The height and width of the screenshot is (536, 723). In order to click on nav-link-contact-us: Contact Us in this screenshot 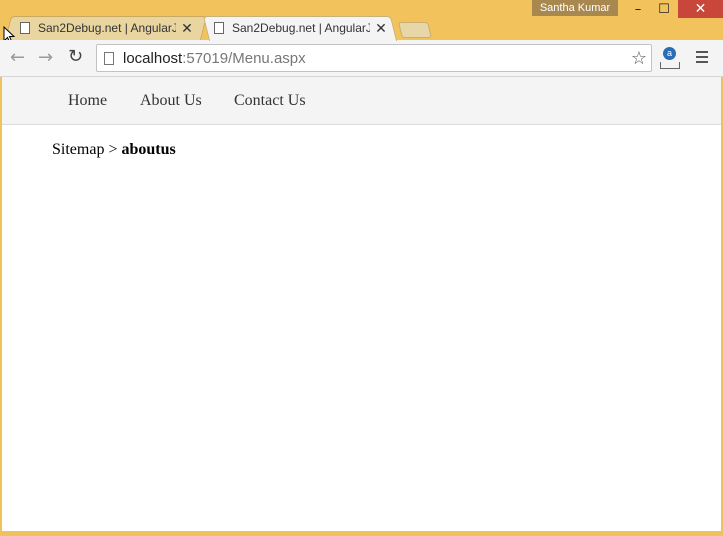, I will do `click(270, 101)`.